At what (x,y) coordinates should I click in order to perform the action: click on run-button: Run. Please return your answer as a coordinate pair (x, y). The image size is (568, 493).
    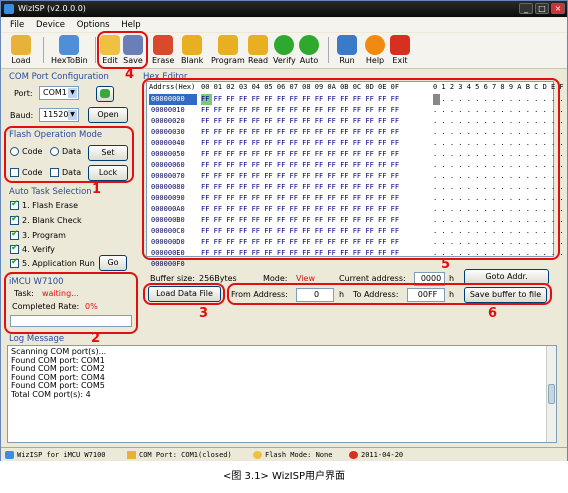
    Looking at the image, I should click on (347, 50).